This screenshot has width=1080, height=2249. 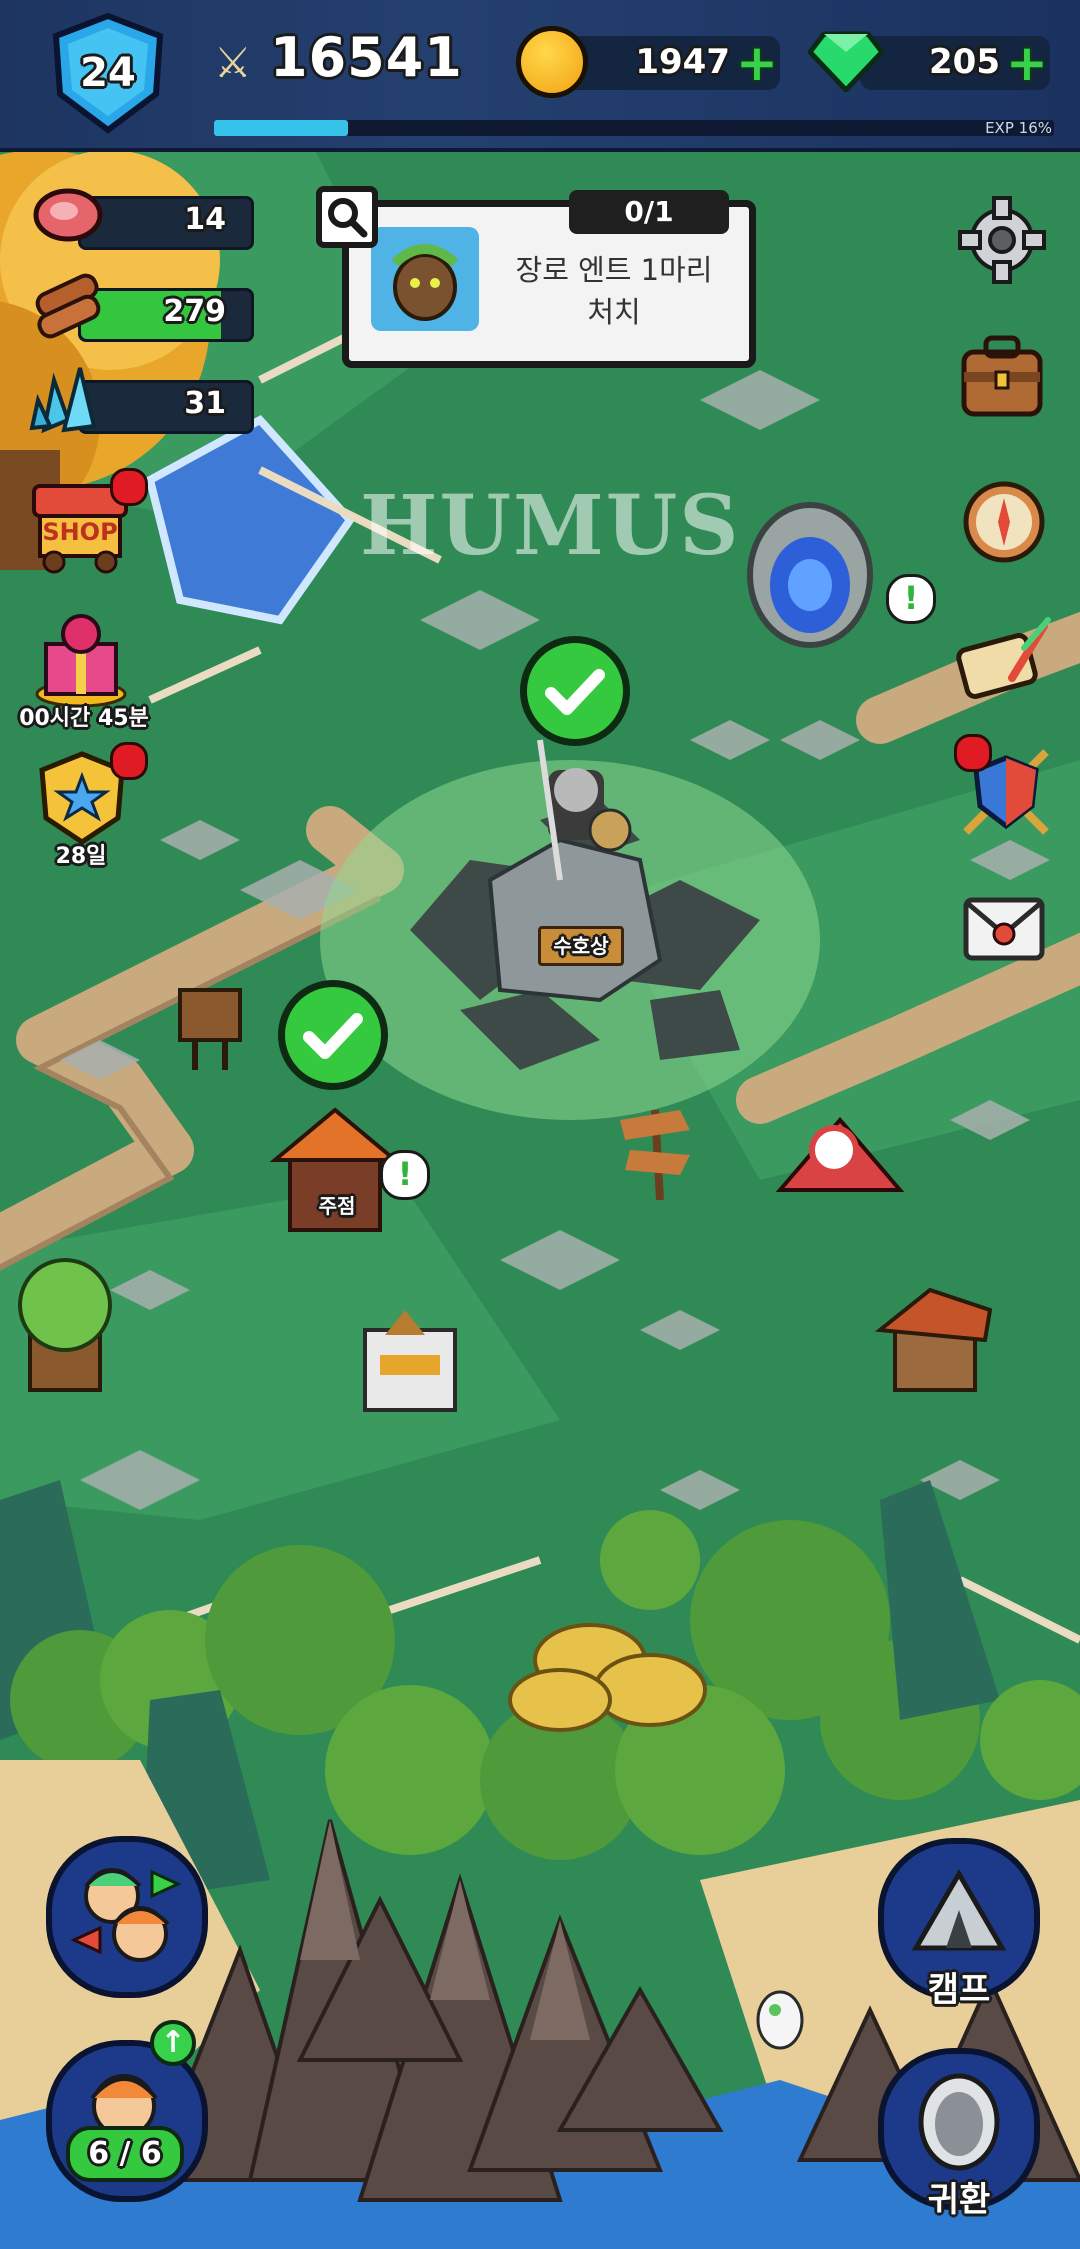 What do you see at coordinates (780, 2020) in the screenshot?
I see `monster-egg` at bounding box center [780, 2020].